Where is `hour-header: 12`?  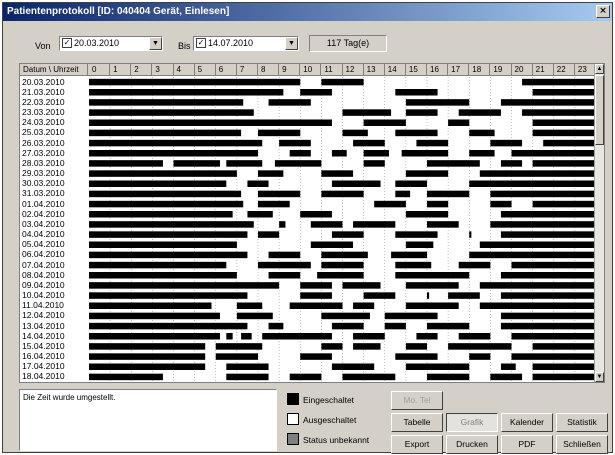
hour-header: 12 is located at coordinates (353, 70).